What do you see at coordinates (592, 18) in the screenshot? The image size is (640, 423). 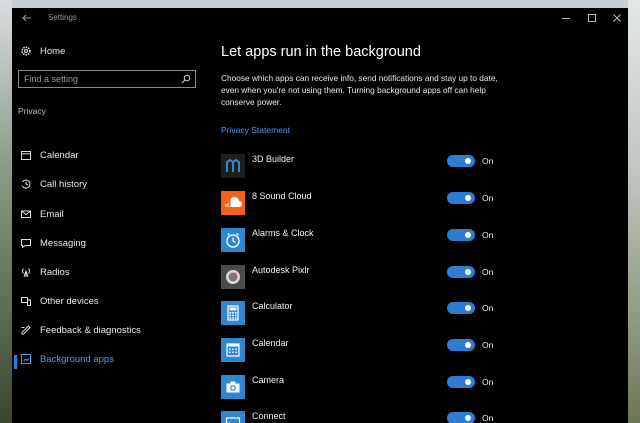 I see `maximize-icon` at bounding box center [592, 18].